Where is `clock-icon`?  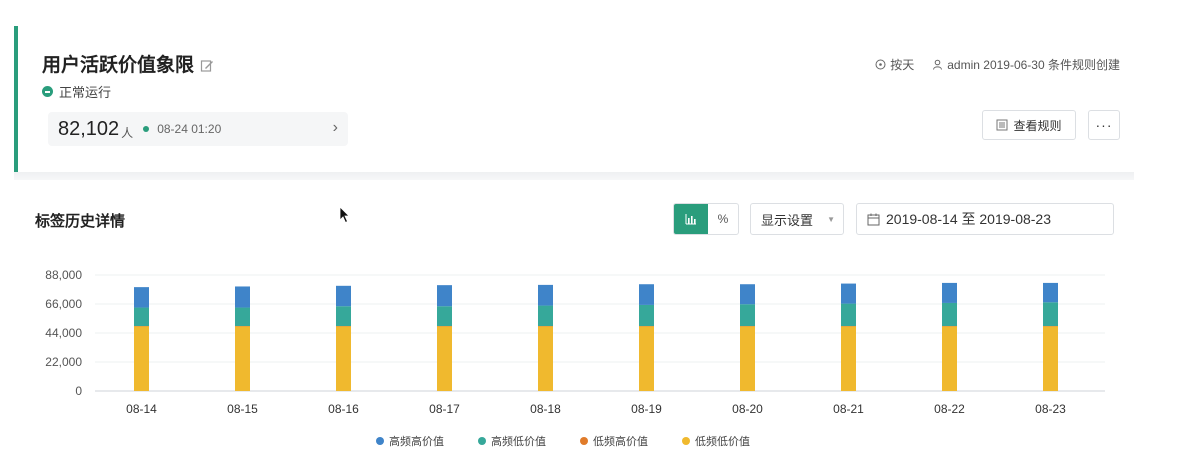
clock-icon is located at coordinates (880, 64).